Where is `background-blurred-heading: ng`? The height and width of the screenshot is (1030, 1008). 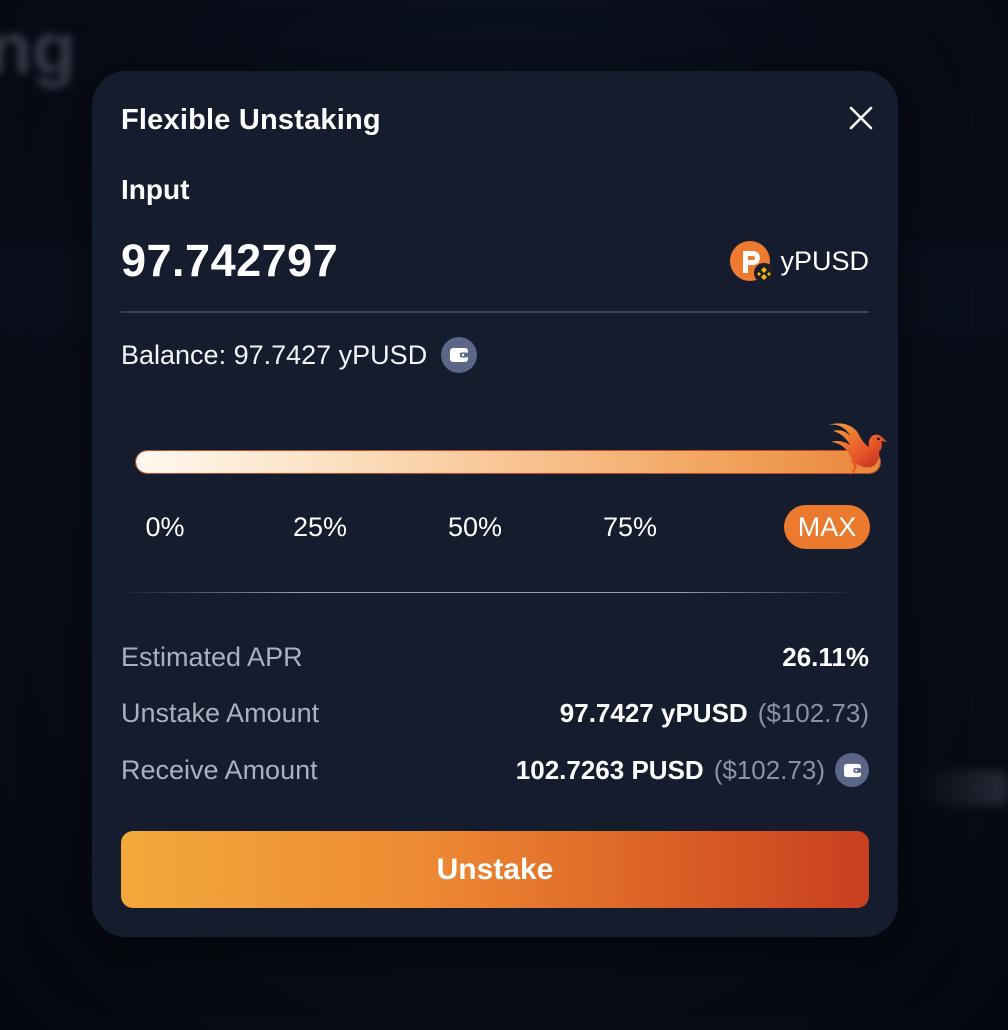
background-blurred-heading: ng is located at coordinates (38, 49).